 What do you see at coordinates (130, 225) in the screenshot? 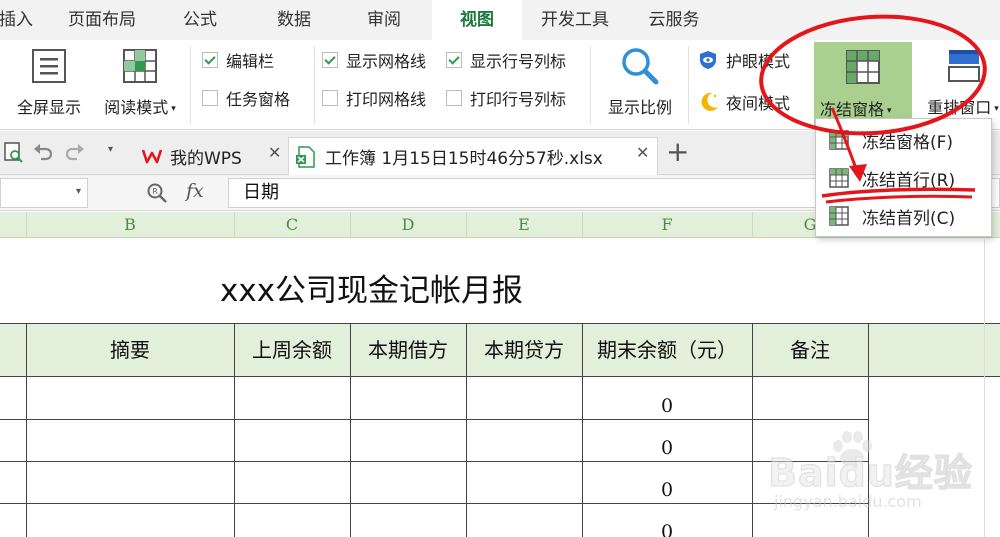
I see `column-header-b: B` at bounding box center [130, 225].